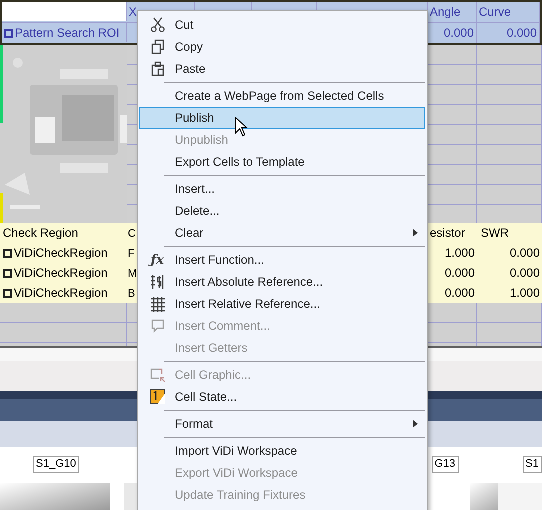 This screenshot has width=542, height=510. I want to click on menu-item: Format, so click(282, 424).